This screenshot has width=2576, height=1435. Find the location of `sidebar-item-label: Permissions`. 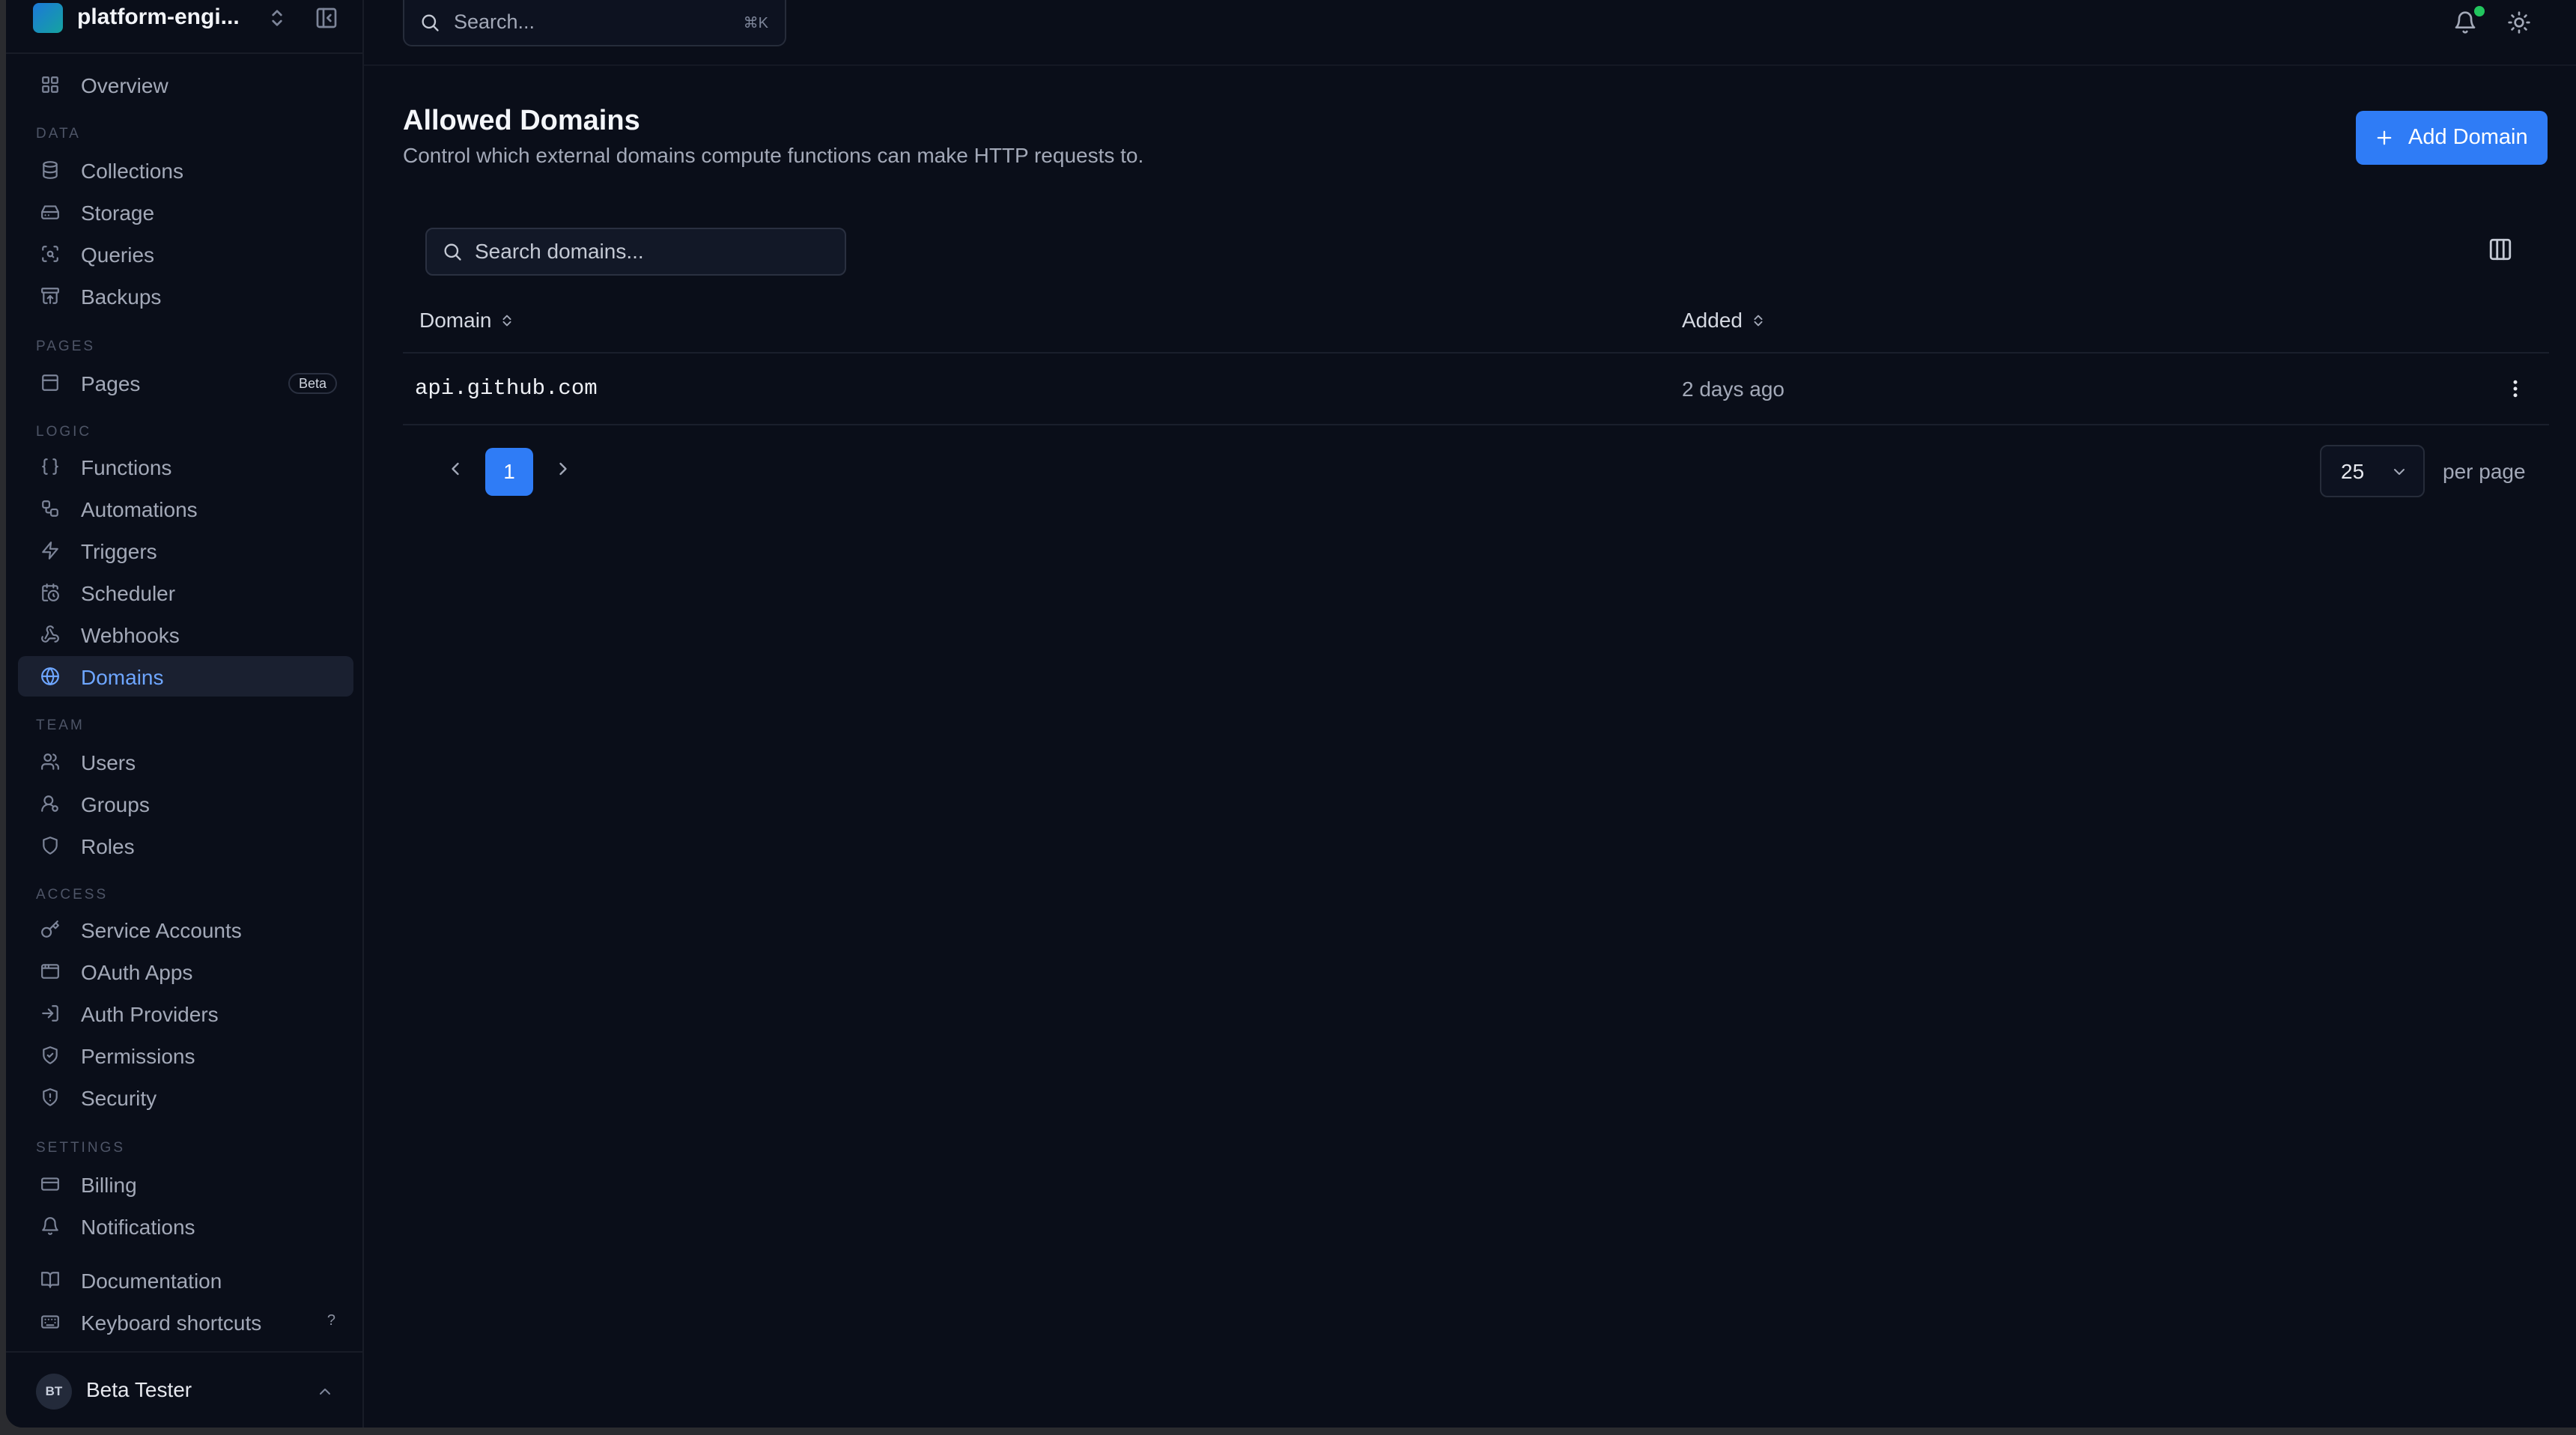

sidebar-item-label: Permissions is located at coordinates (138, 1056).